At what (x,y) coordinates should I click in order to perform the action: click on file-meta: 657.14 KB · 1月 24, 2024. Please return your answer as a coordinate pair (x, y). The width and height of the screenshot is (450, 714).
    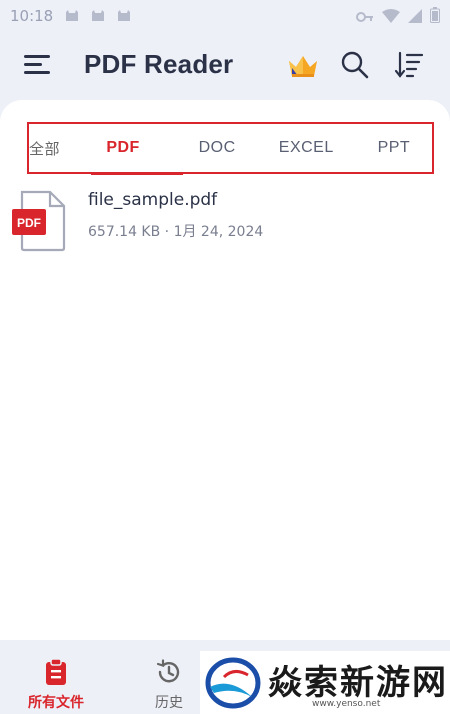
    Looking at the image, I should click on (176, 232).